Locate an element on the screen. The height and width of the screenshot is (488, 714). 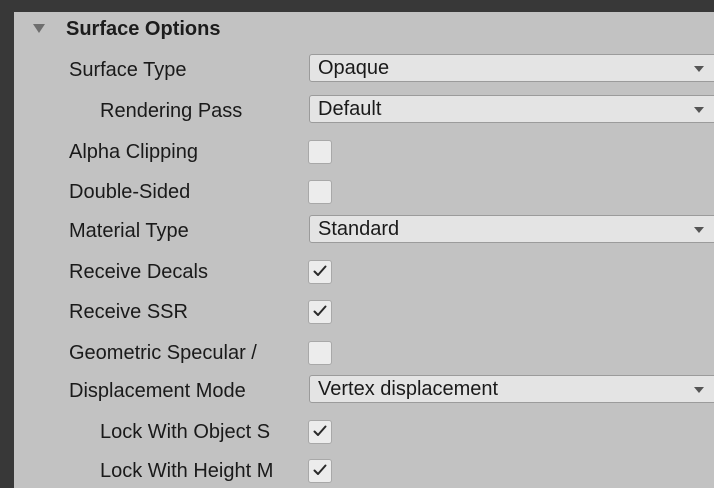
geometric-specular-aa-checkbox is located at coordinates (320, 353).